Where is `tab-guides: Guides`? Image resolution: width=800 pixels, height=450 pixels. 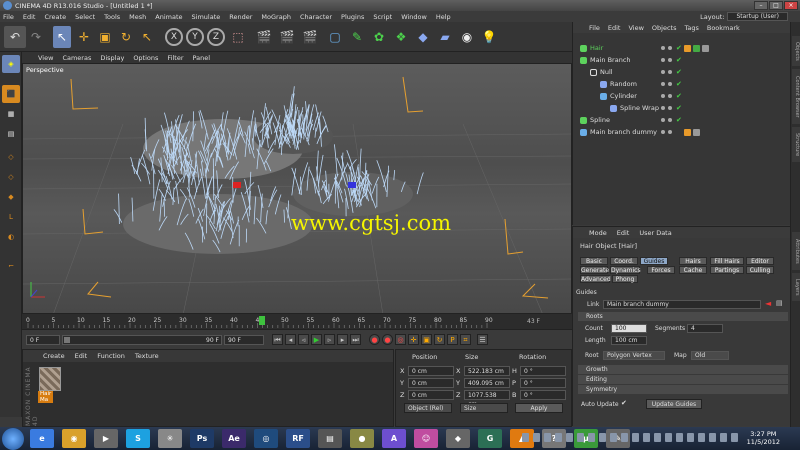 tab-guides: Guides is located at coordinates (654, 261).